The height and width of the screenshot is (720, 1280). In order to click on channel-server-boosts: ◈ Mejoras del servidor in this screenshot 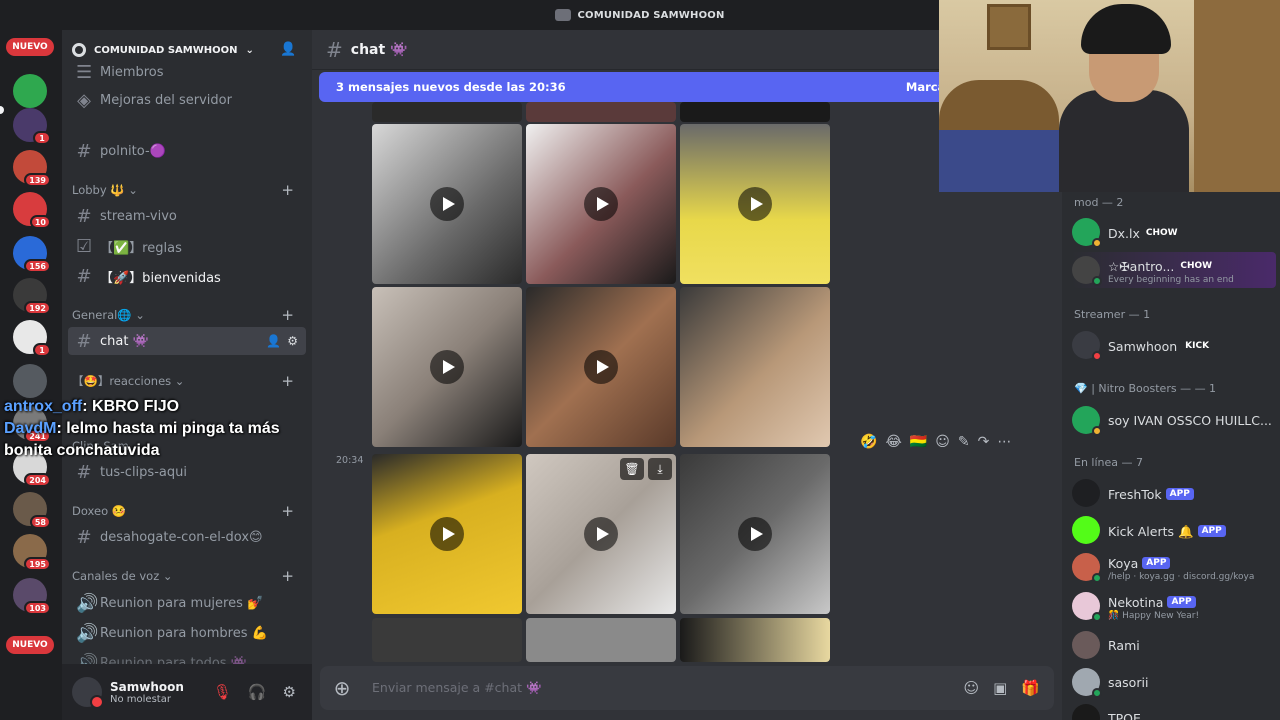, I will do `click(187, 100)`.